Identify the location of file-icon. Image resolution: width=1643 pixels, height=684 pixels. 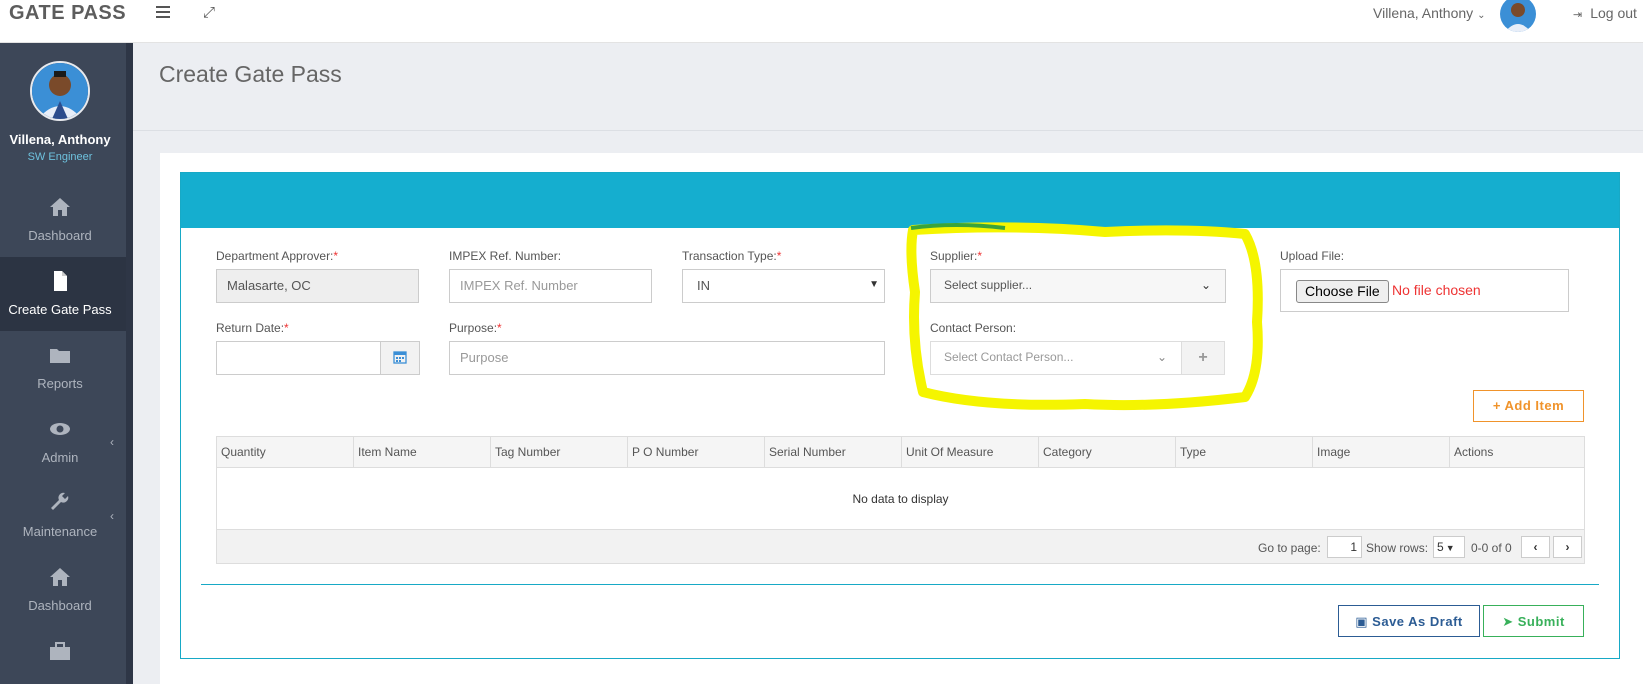
(60, 281).